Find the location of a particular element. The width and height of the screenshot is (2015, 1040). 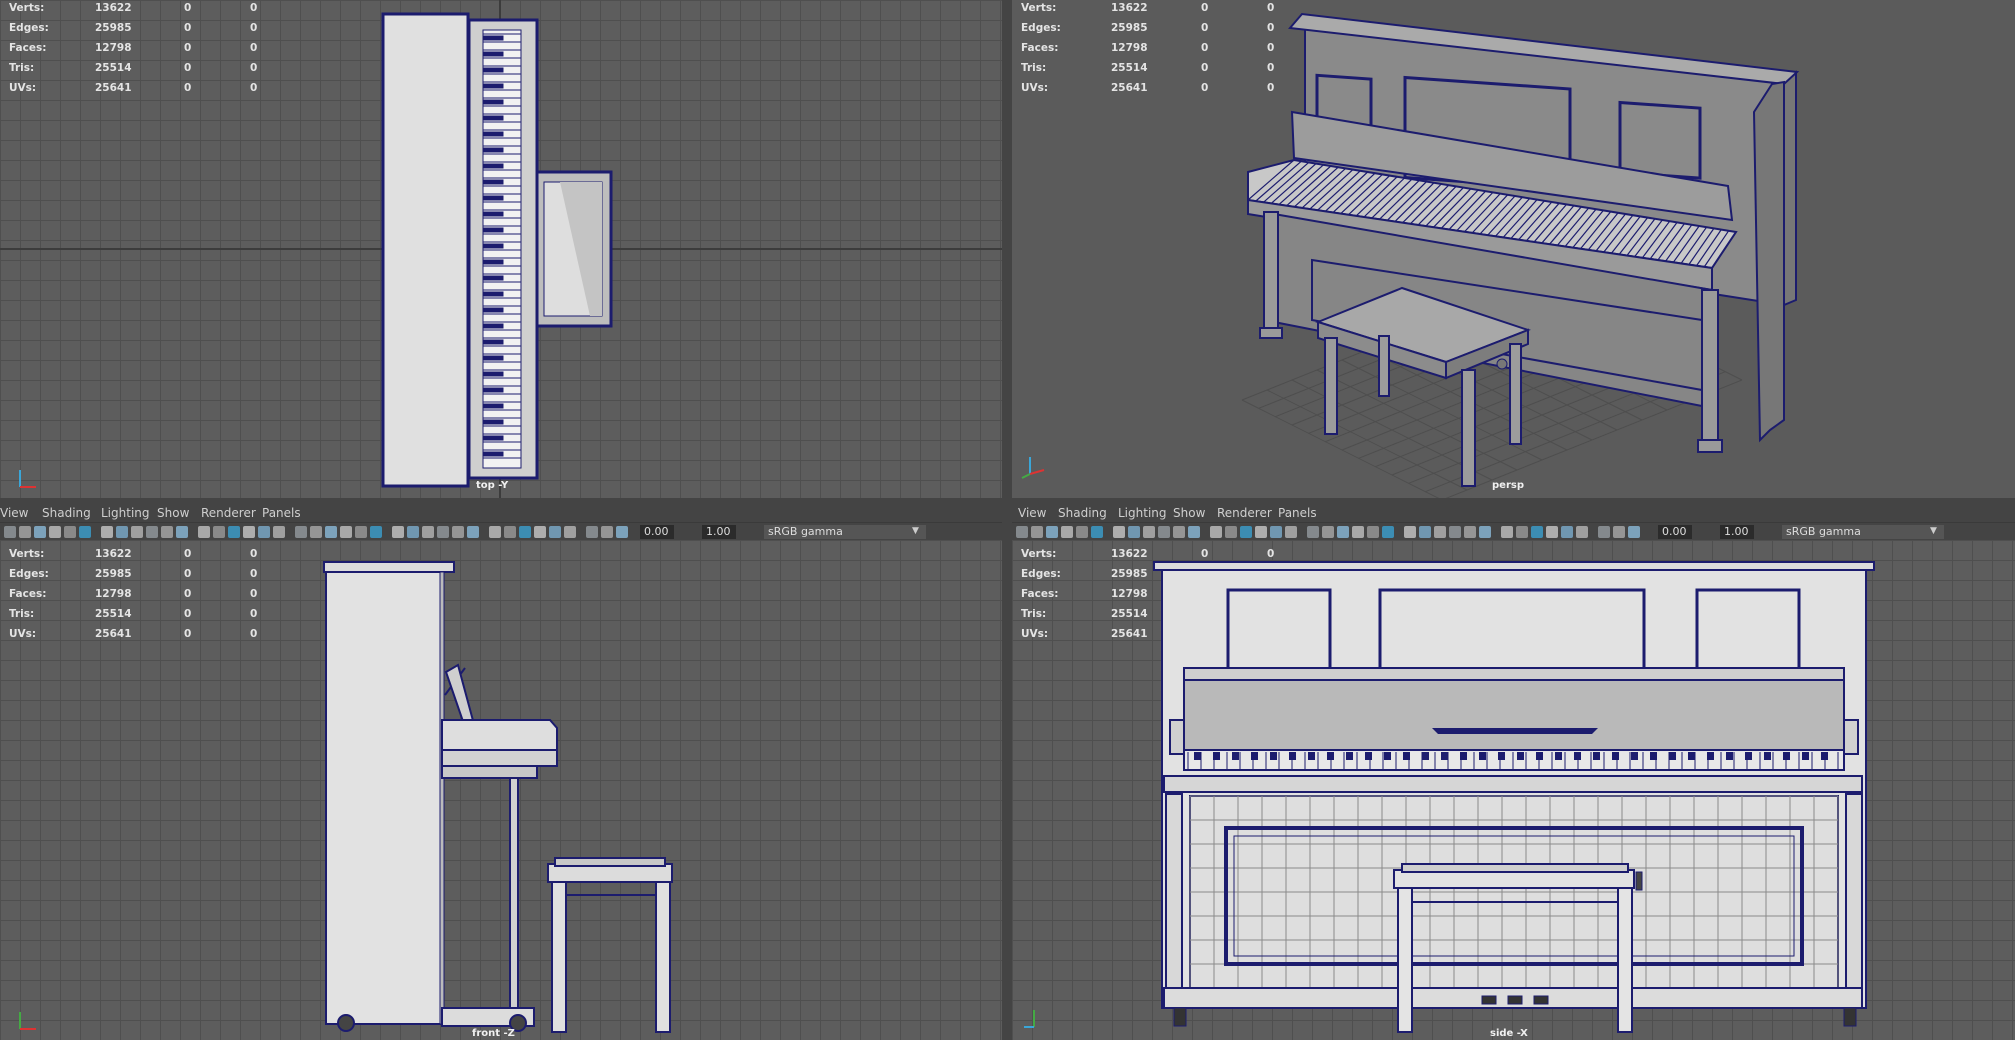

menu-renderer: Renderer is located at coordinates (228, 513).